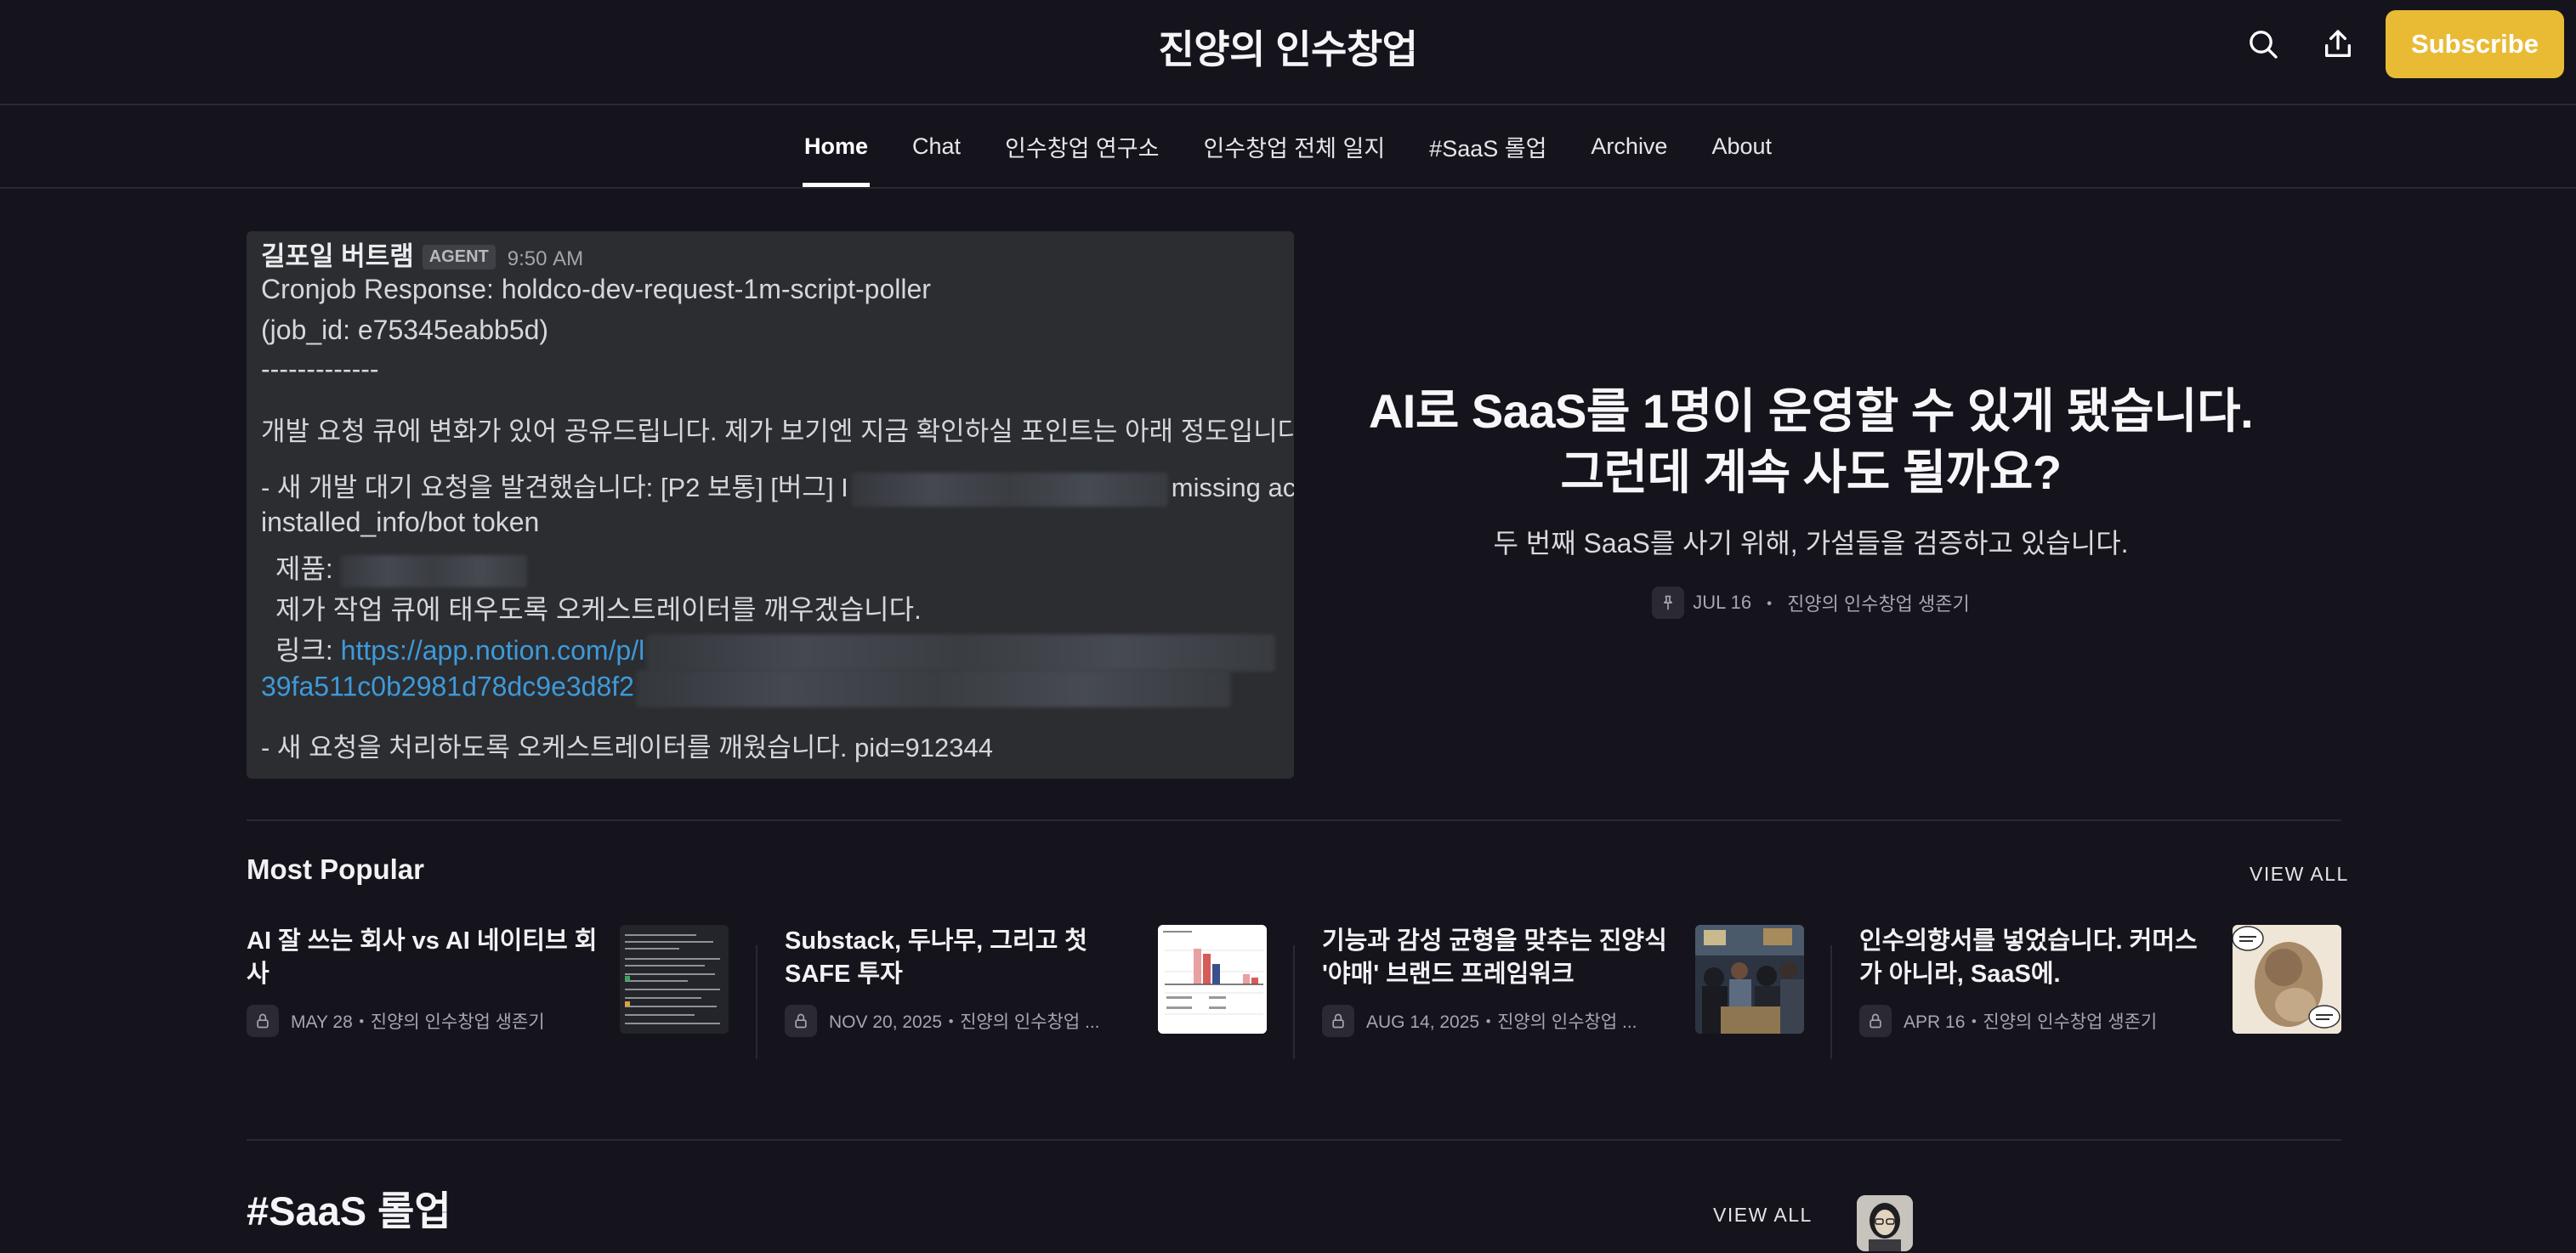 This screenshot has width=2576, height=1253. What do you see at coordinates (304, 568) in the screenshot?
I see `slack-text-segment: 제품:` at bounding box center [304, 568].